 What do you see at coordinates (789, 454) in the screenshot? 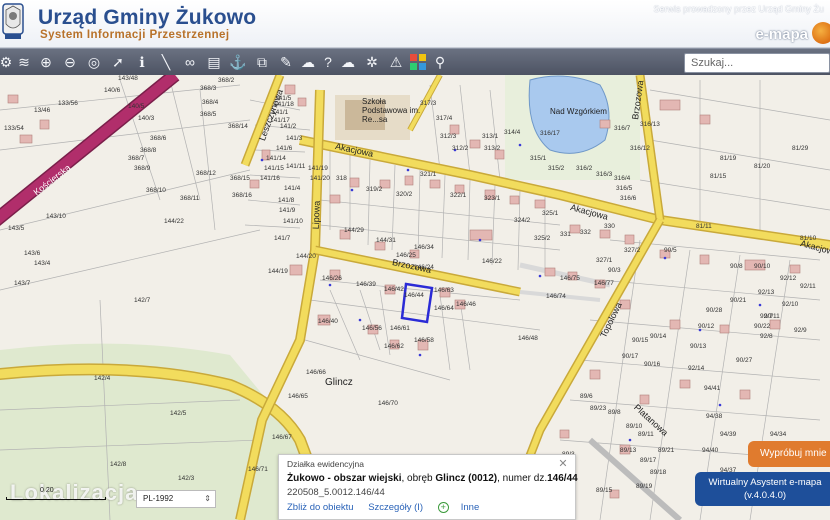
I see `try-me-button: Wypróbuj mnie` at bounding box center [789, 454].